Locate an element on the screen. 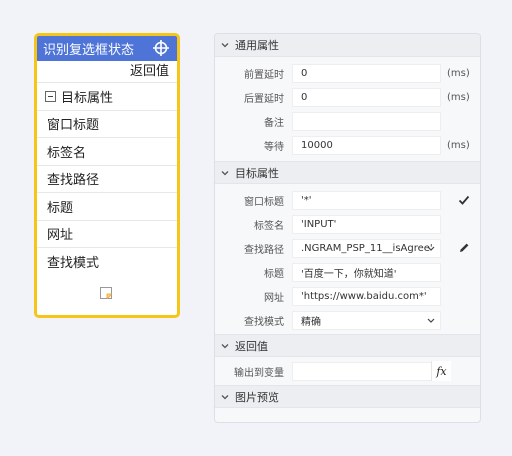  field-label: 查找模式 is located at coordinates (264, 322).